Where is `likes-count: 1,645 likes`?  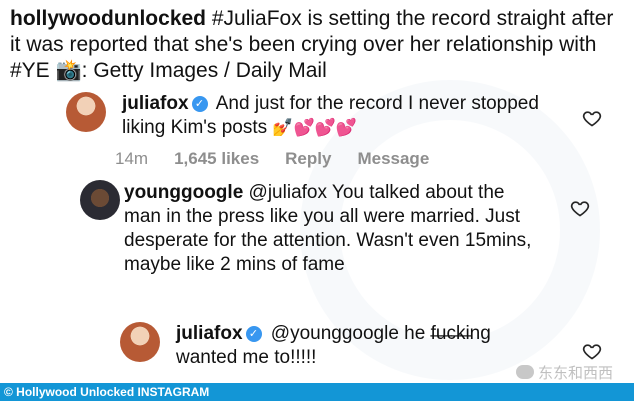
likes-count: 1,645 likes is located at coordinates (216, 159).